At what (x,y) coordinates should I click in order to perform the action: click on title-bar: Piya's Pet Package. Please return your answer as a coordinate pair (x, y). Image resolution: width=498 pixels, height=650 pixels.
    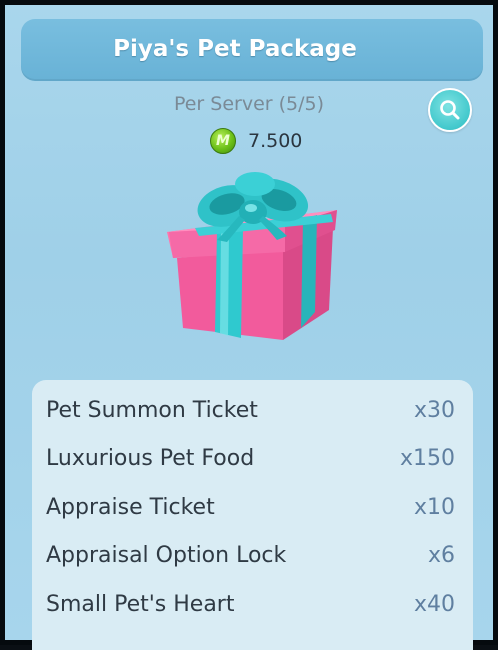
    Looking at the image, I should click on (252, 50).